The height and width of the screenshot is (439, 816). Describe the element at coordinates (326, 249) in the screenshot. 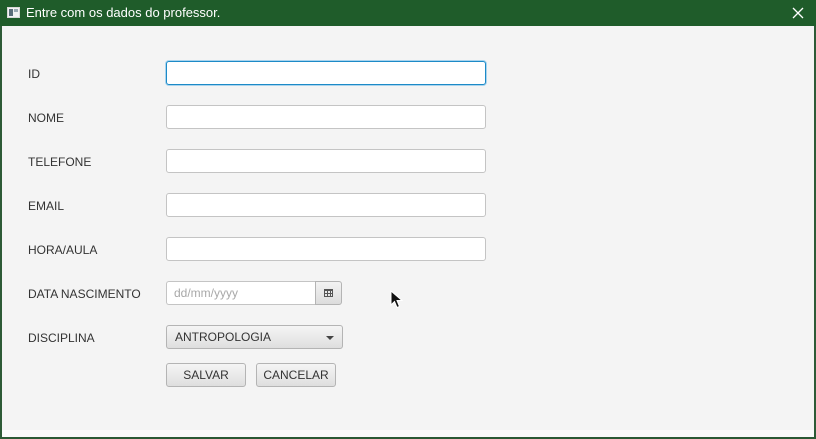

I see `hora-aula-field` at that location.